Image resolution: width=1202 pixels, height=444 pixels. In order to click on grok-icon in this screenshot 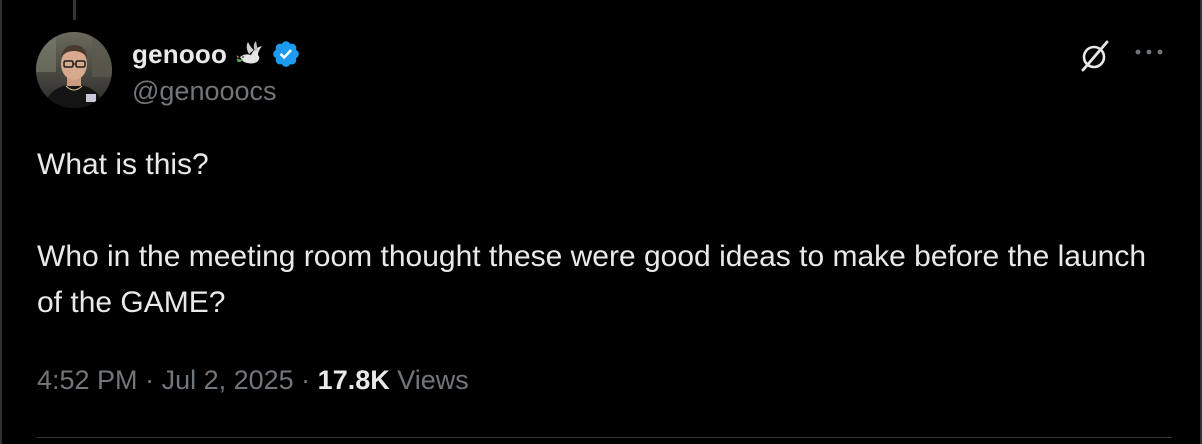, I will do `click(1095, 56)`.